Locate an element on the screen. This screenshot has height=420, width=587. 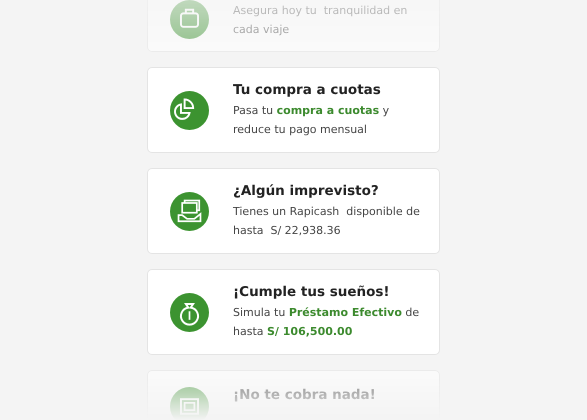
card-title: ¿Algún imprevisto? is located at coordinates (306, 190).